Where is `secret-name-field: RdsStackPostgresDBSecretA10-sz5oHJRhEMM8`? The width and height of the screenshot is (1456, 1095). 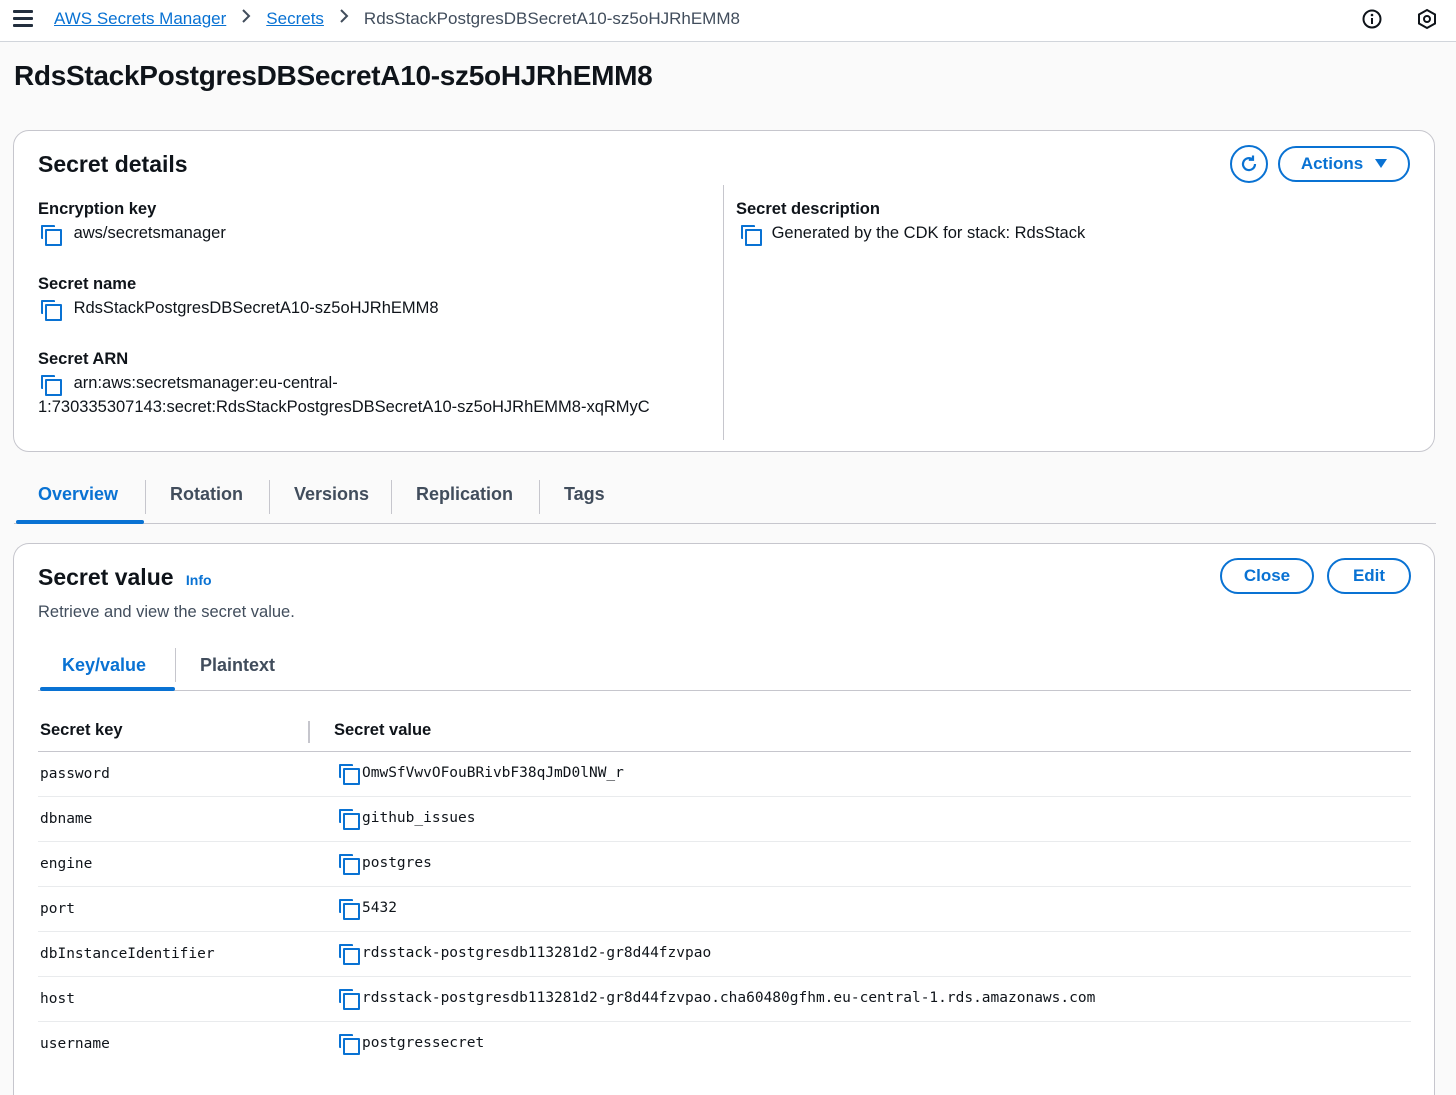
secret-name-field: RdsStackPostgresDBSecretA10-sz5oHJRhEMM8 is located at coordinates (239, 308).